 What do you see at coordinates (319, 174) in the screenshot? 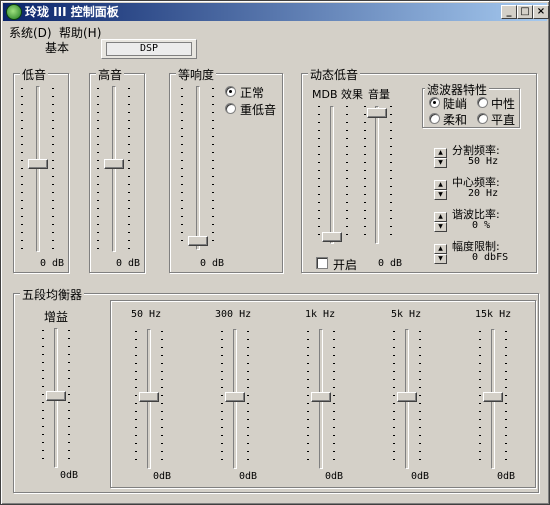
I see `mdb-ticks-left` at bounding box center [319, 174].